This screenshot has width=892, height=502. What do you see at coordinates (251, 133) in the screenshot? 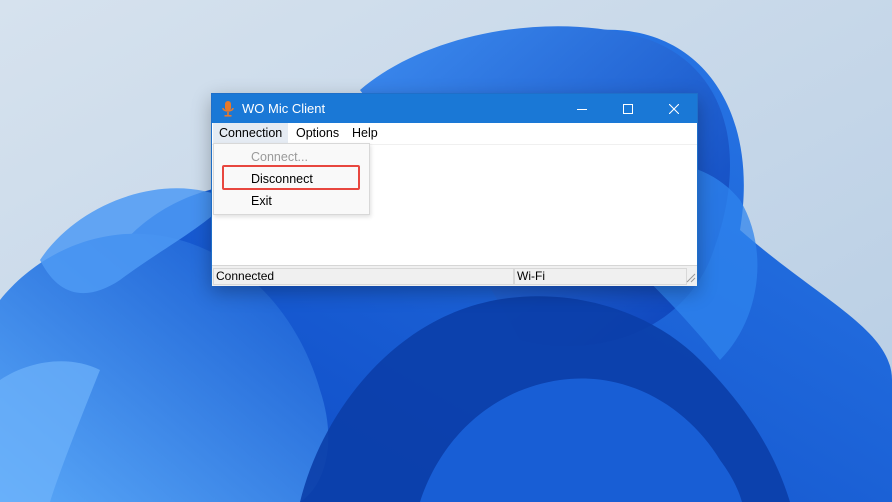
I see `menu-connection: Connection` at bounding box center [251, 133].